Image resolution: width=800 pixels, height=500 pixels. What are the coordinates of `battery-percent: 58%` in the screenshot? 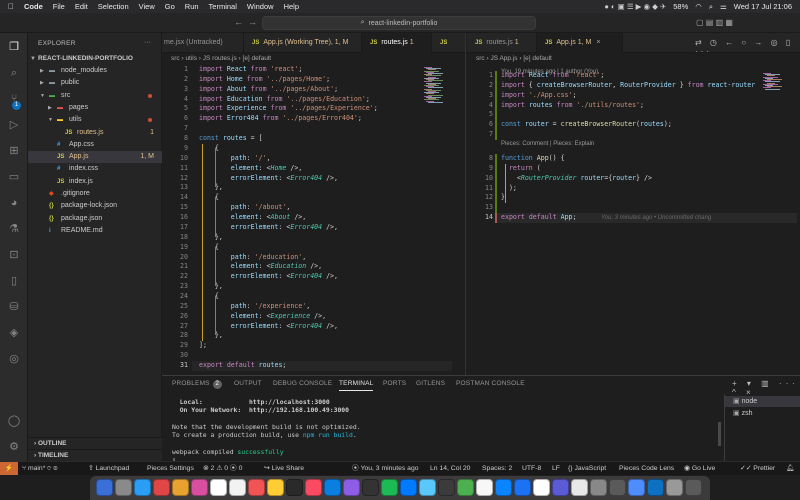 It's located at (680, 6).